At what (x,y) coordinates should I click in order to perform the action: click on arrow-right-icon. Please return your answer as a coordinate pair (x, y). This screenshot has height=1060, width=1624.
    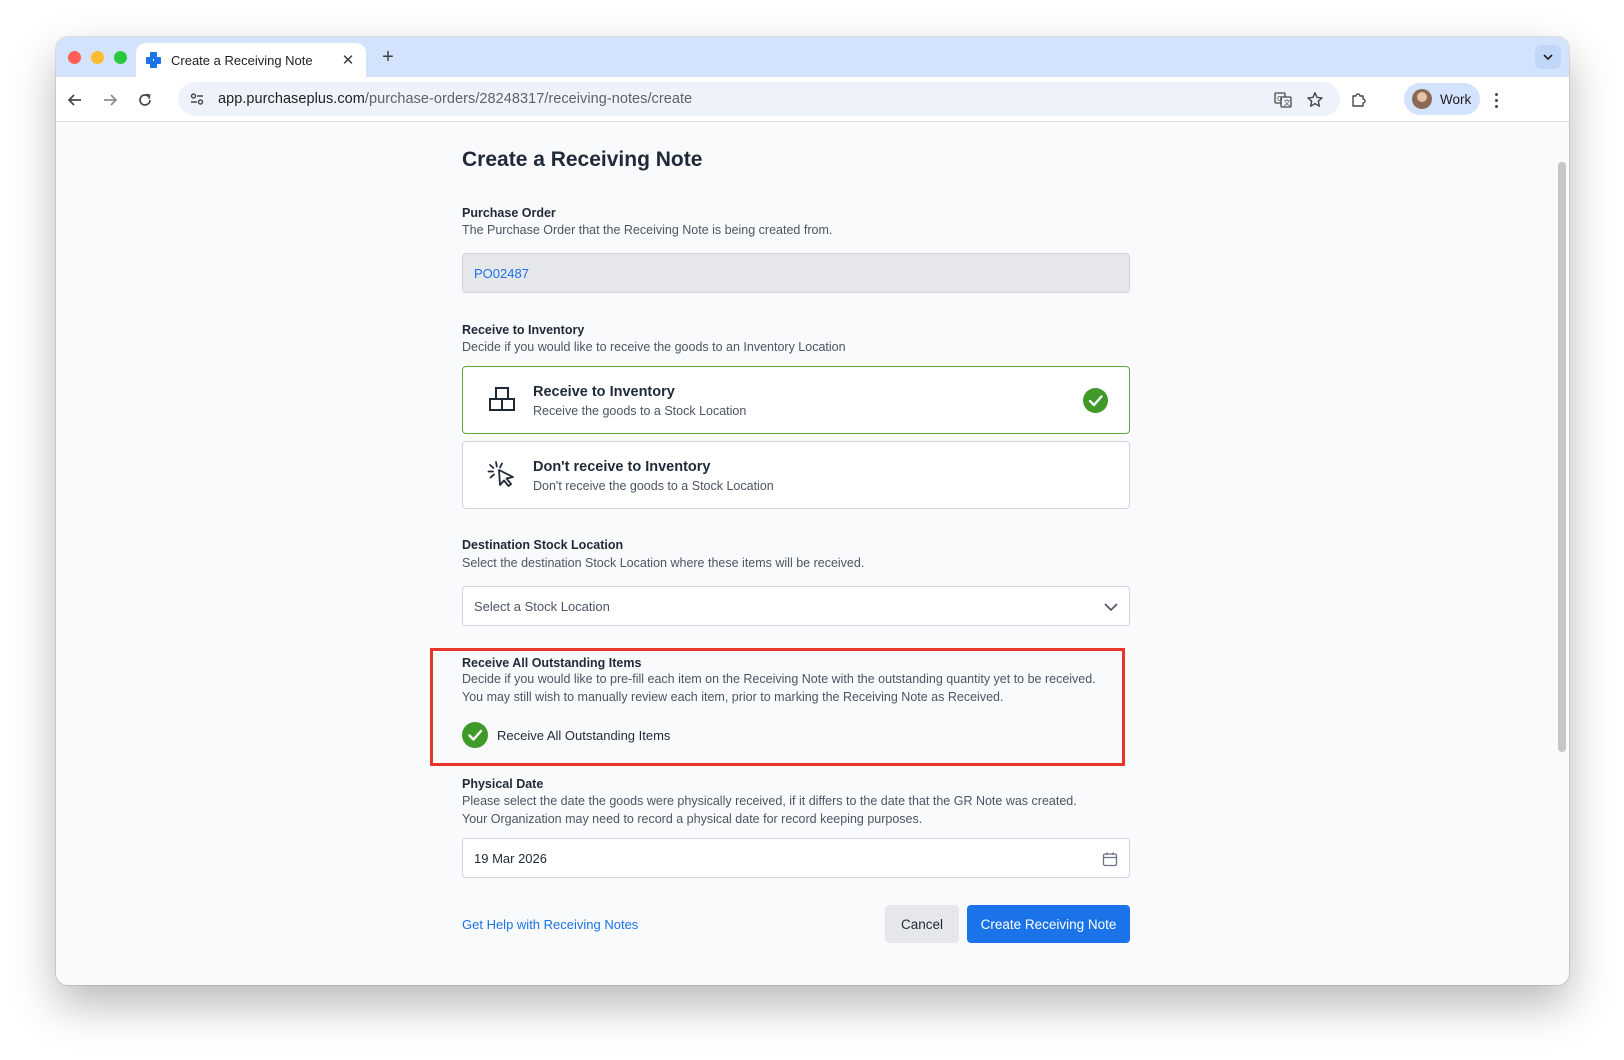
    Looking at the image, I should click on (111, 100).